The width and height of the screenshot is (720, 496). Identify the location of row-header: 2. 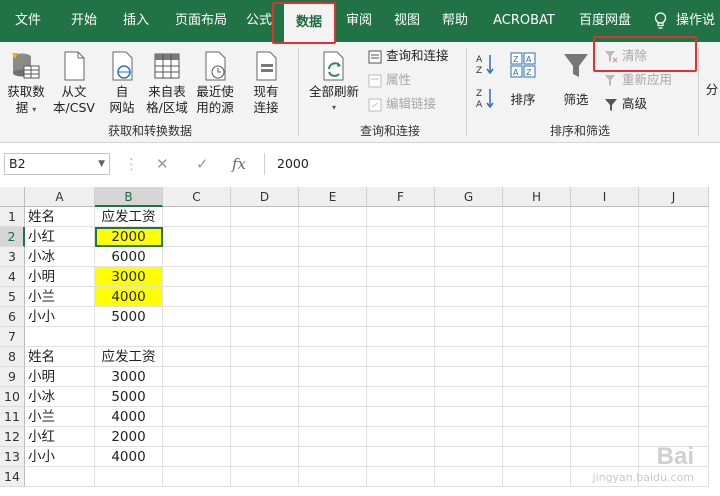
(12, 237).